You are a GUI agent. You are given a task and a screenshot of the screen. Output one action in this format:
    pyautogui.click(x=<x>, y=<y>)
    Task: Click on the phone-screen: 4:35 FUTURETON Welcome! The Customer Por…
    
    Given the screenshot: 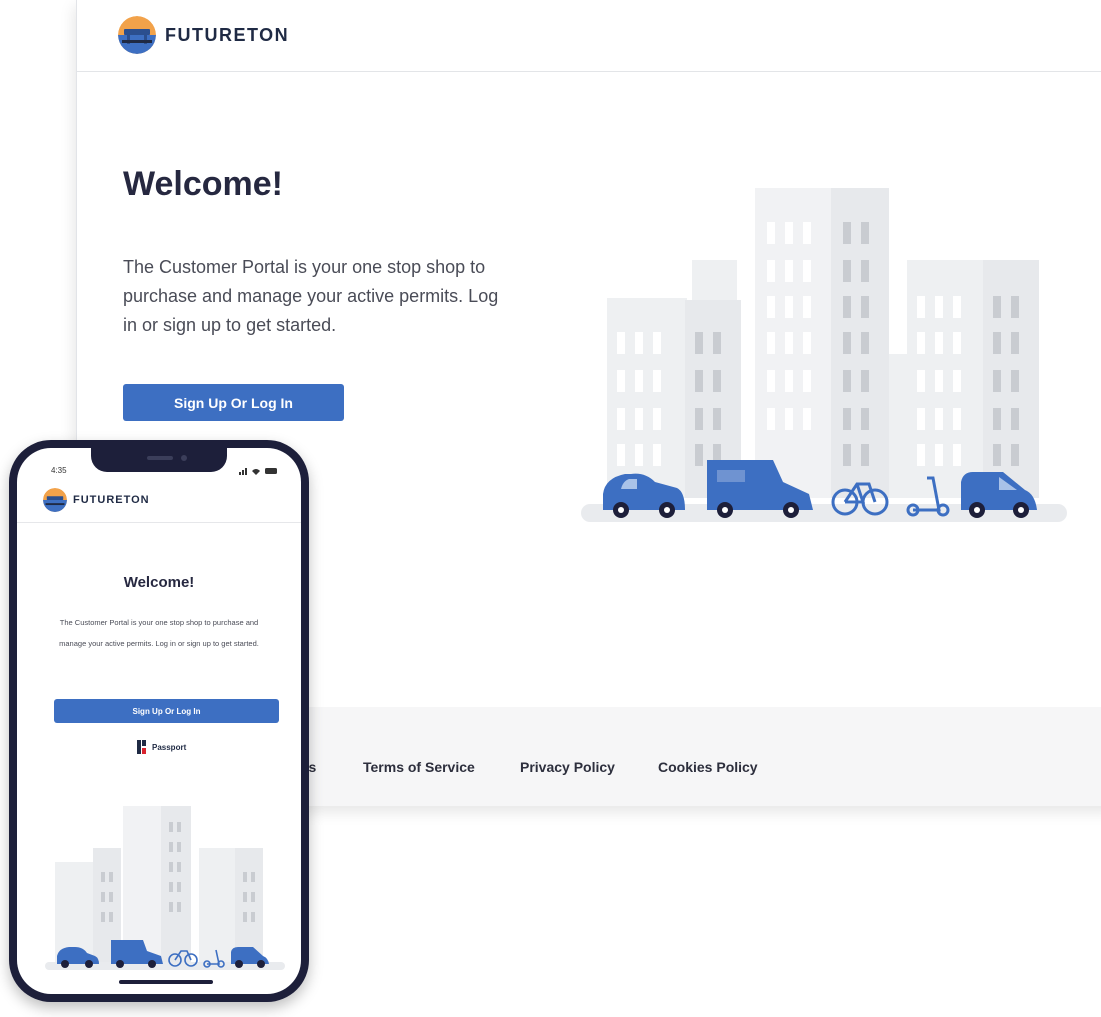 What is the action you would take?
    pyautogui.click(x=159, y=721)
    